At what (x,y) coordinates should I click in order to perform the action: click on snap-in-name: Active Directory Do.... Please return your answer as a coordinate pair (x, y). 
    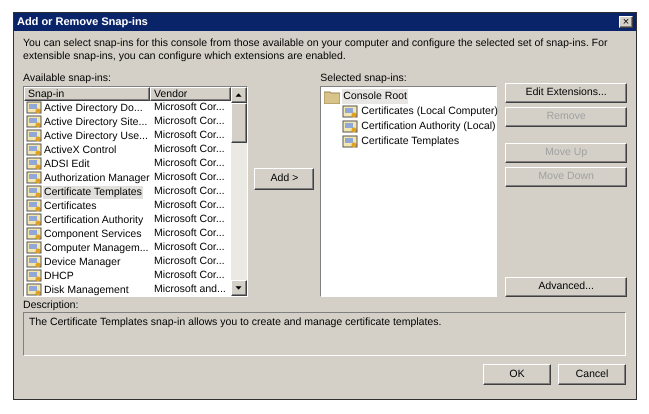
    Looking at the image, I should click on (93, 108).